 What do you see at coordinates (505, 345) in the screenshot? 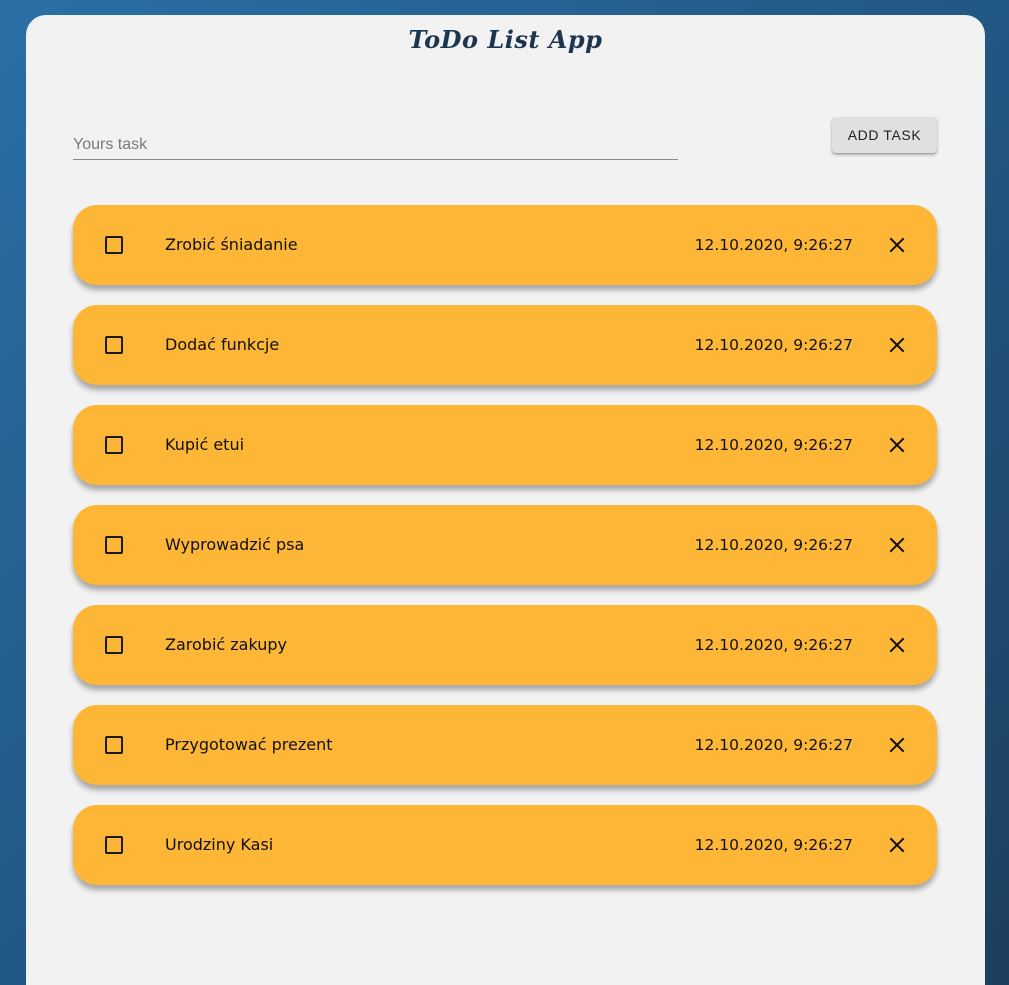
I see `task-item: Dodać funkcje 12.10.2020, 9:26:27` at bounding box center [505, 345].